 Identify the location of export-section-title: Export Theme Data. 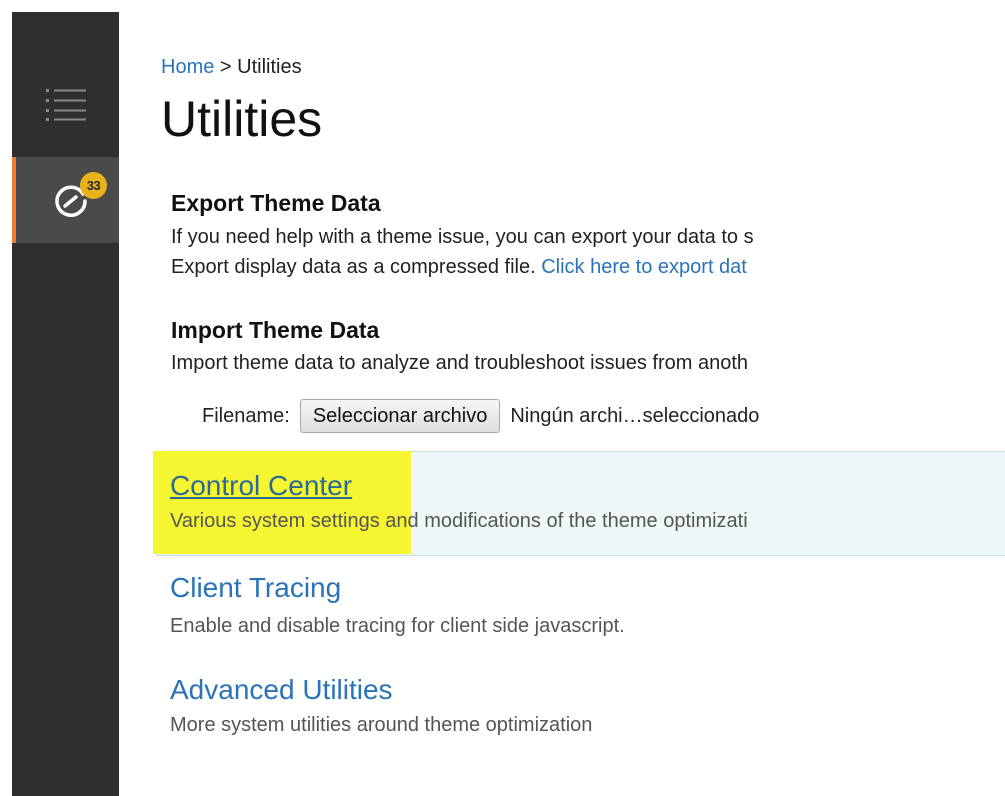
(276, 203).